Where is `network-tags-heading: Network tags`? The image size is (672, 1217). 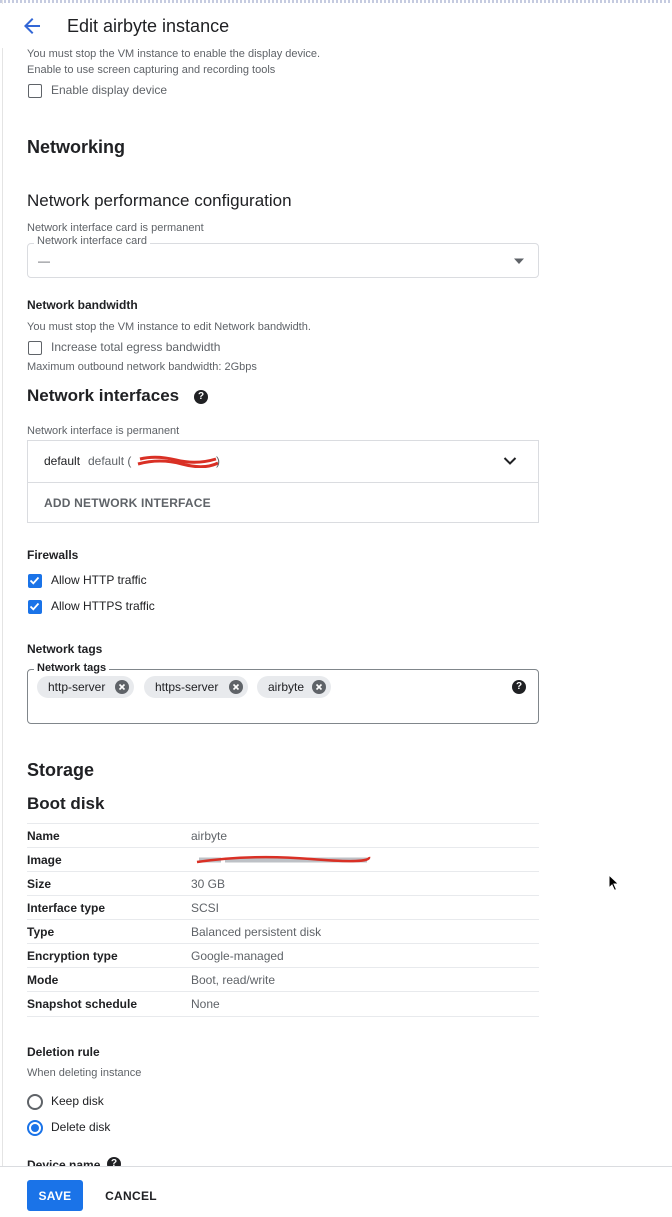
network-tags-heading: Network tags is located at coordinates (65, 649).